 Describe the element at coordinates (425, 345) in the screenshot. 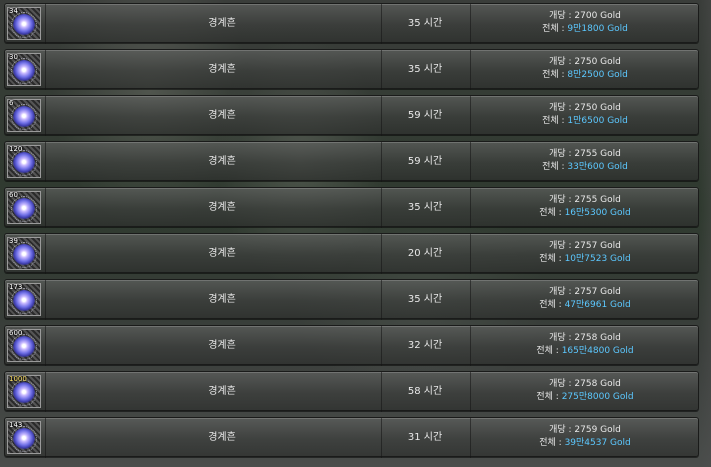

I see `remaining-time: 32 시간` at that location.